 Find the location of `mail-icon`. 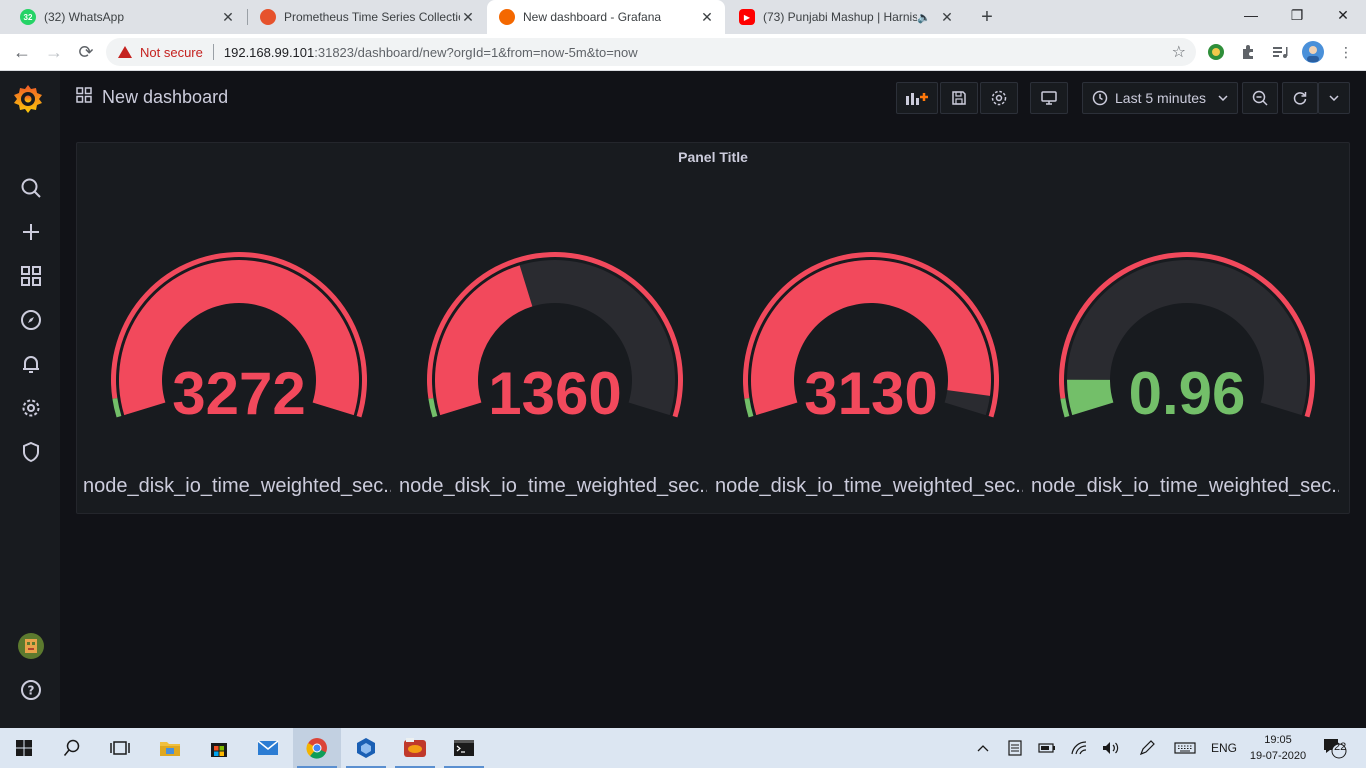

mail-icon is located at coordinates (268, 748).